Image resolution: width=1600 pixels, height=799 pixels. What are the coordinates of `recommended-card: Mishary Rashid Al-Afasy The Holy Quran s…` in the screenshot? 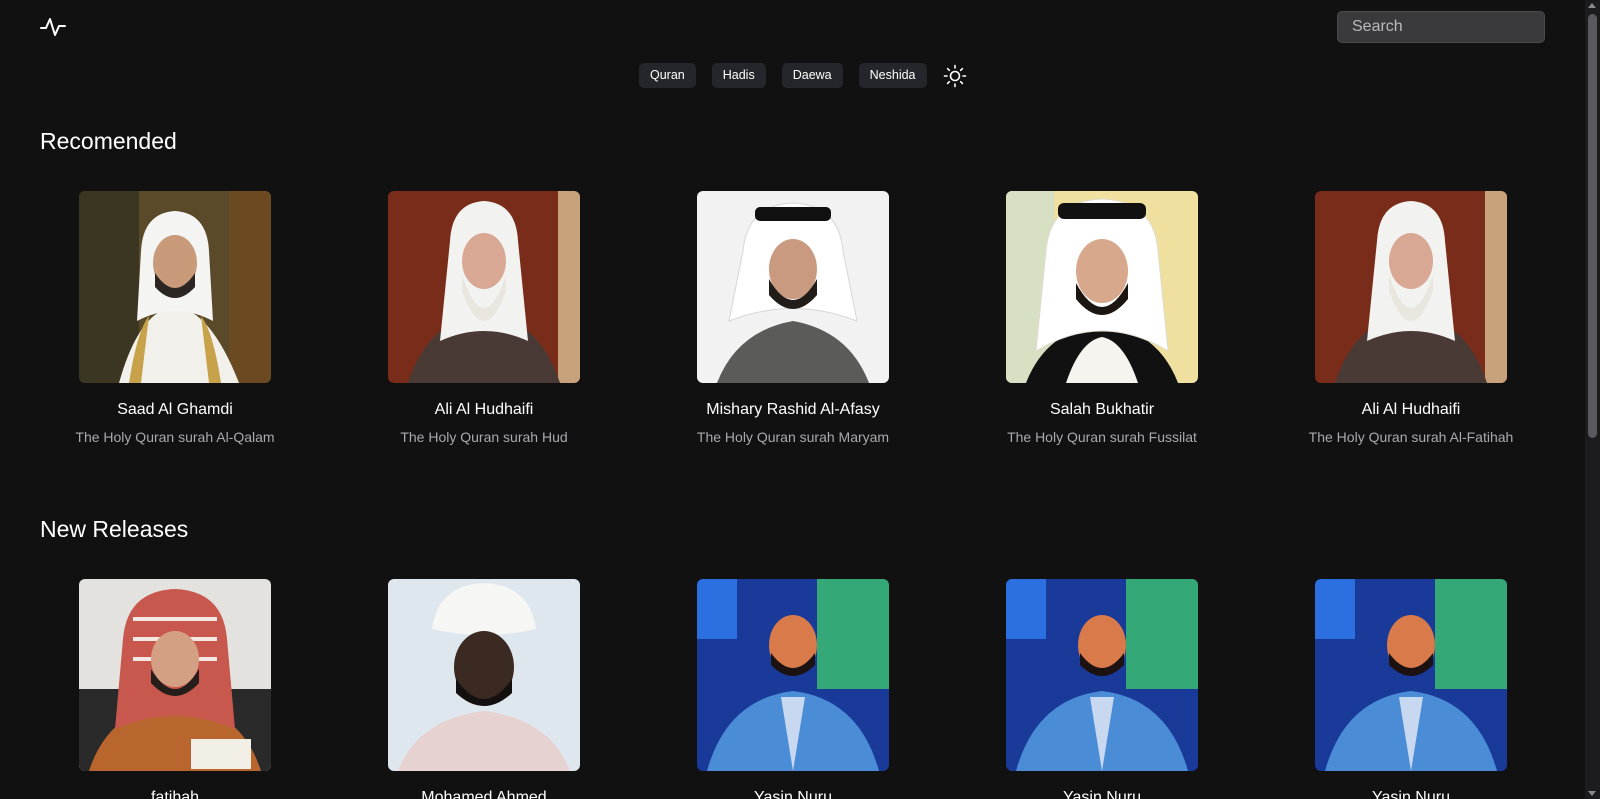 It's located at (793, 318).